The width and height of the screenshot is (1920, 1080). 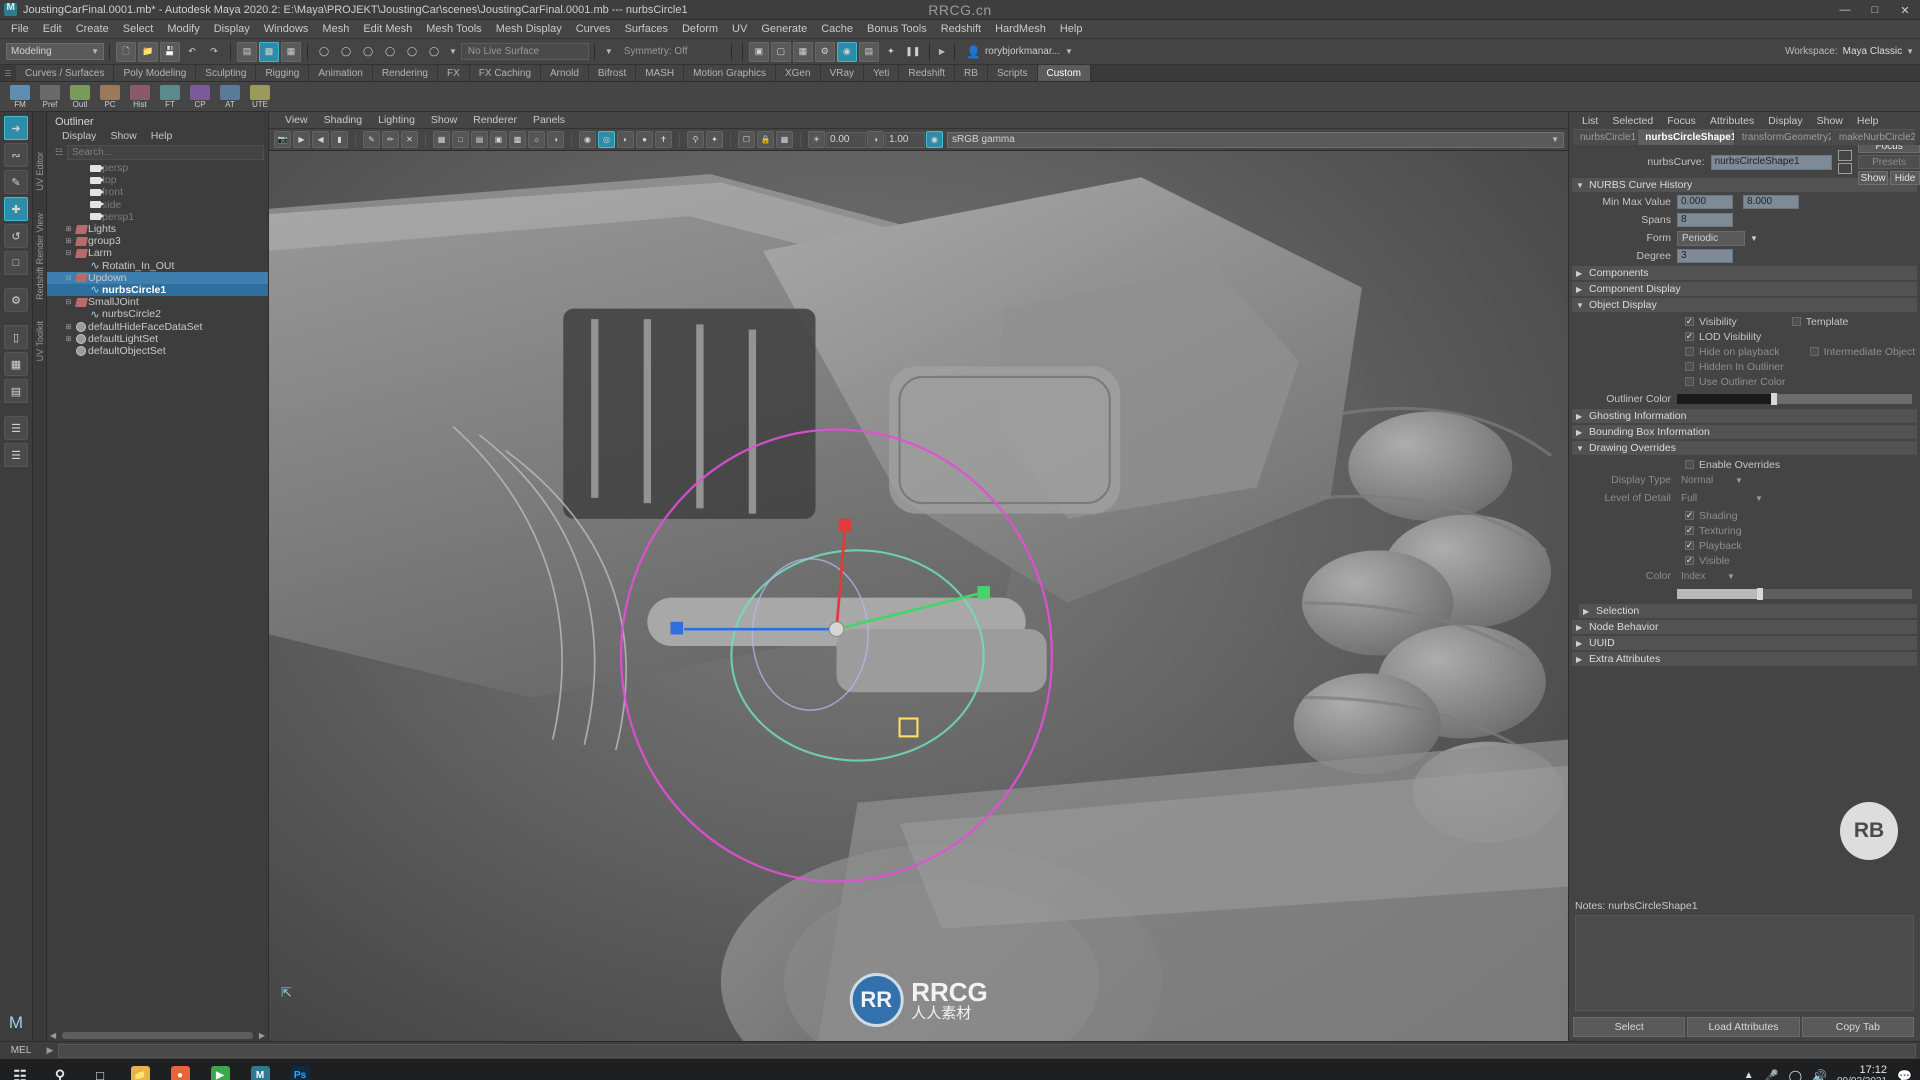 What do you see at coordinates (1689, 464) in the screenshot?
I see `enable-overrides-checkbox` at bounding box center [1689, 464].